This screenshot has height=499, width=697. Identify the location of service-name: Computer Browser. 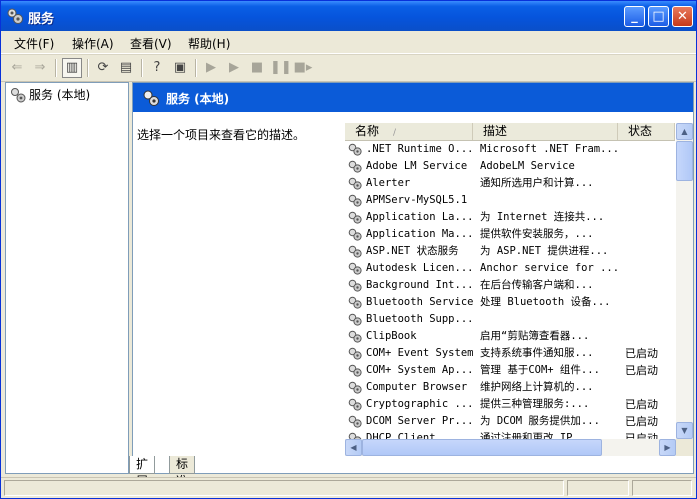
(417, 387).